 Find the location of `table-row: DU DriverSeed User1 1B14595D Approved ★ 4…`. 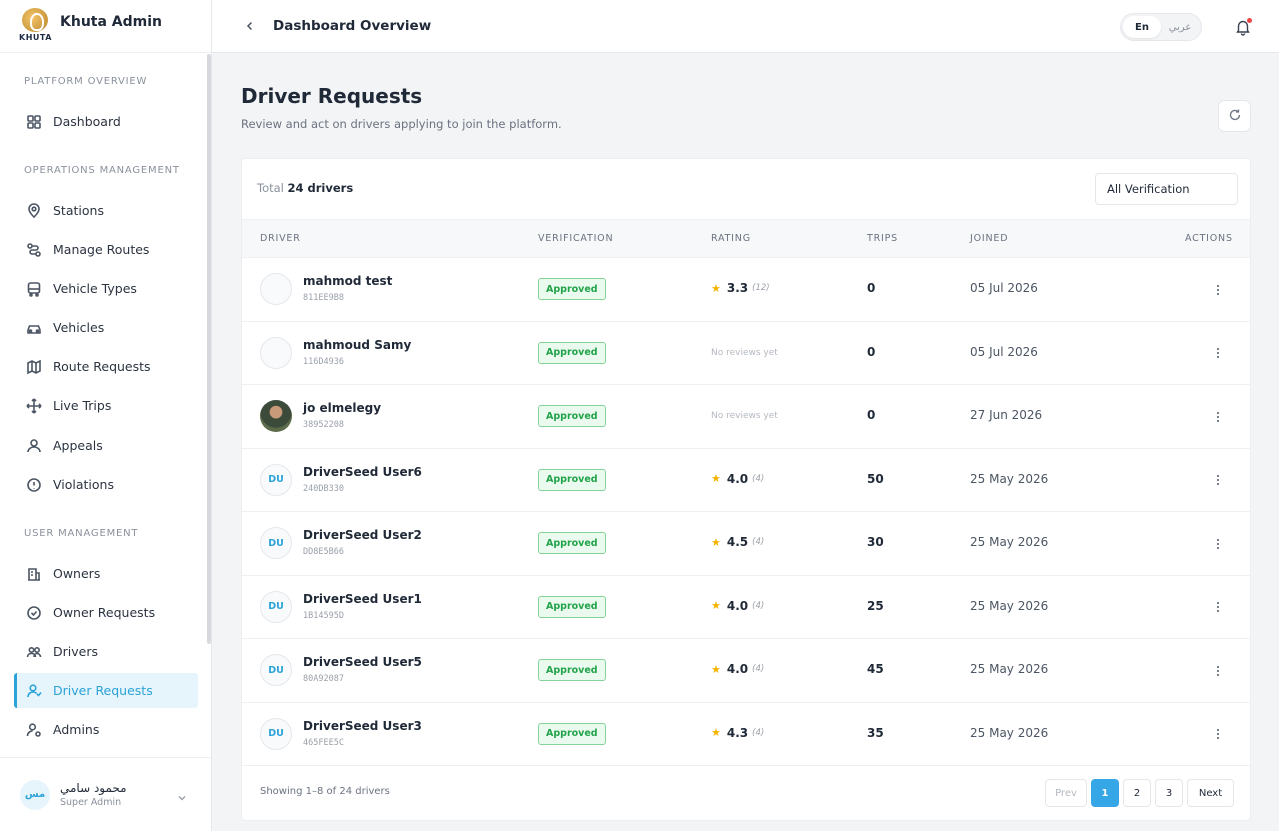

table-row: DU DriverSeed User1 1B14595D Approved ★ 4… is located at coordinates (746, 607).